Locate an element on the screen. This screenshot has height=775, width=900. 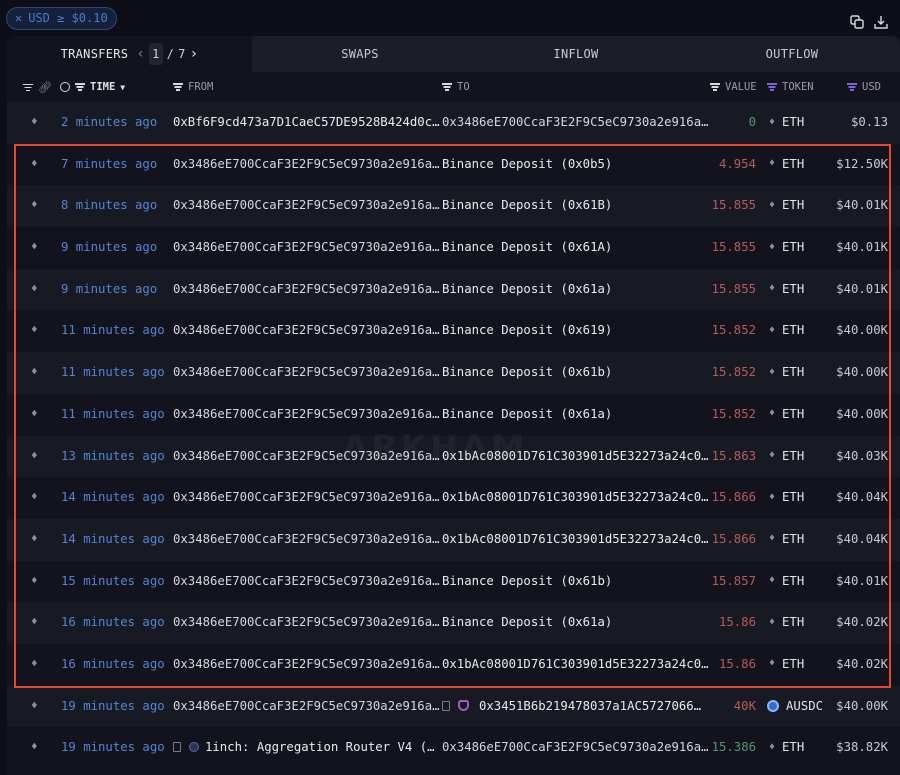
col-value: VALUE is located at coordinates (741, 87).